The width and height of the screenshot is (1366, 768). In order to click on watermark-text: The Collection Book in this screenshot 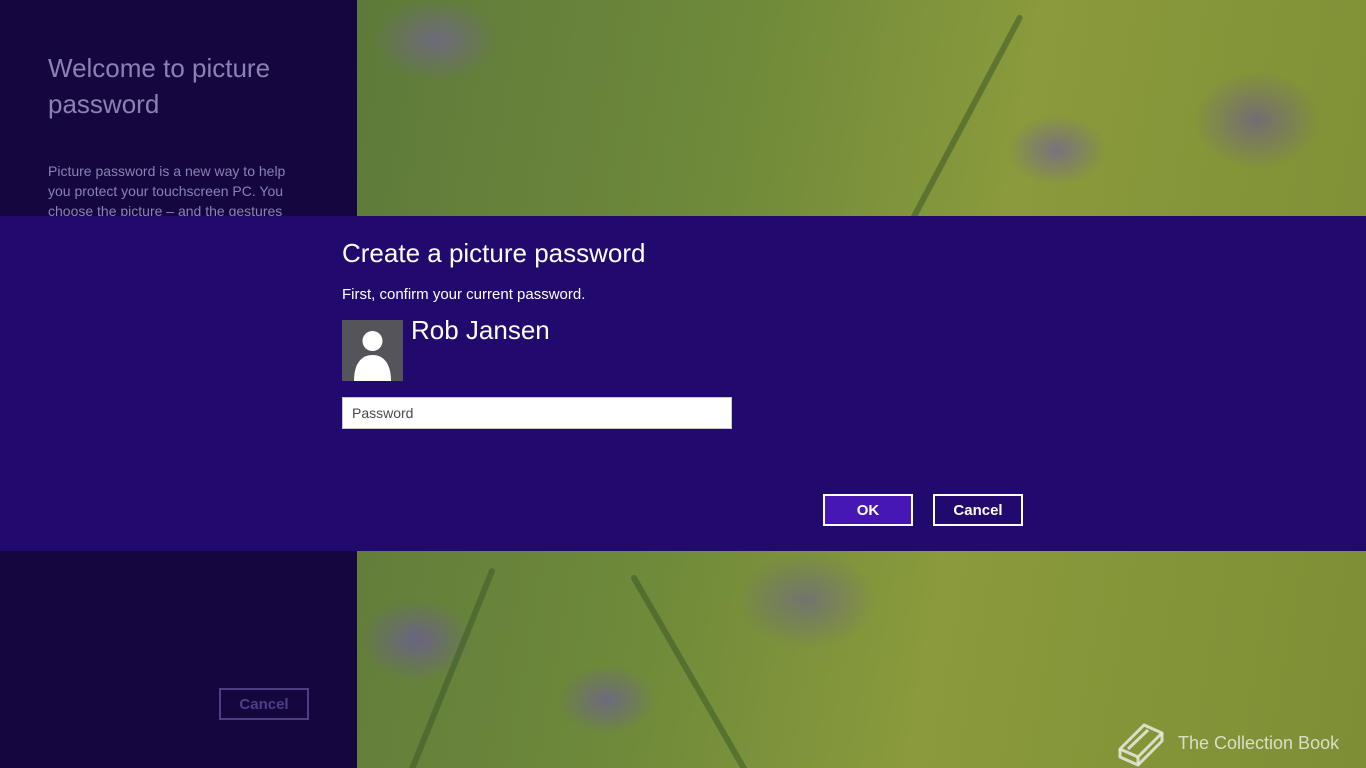, I will do `click(1259, 742)`.